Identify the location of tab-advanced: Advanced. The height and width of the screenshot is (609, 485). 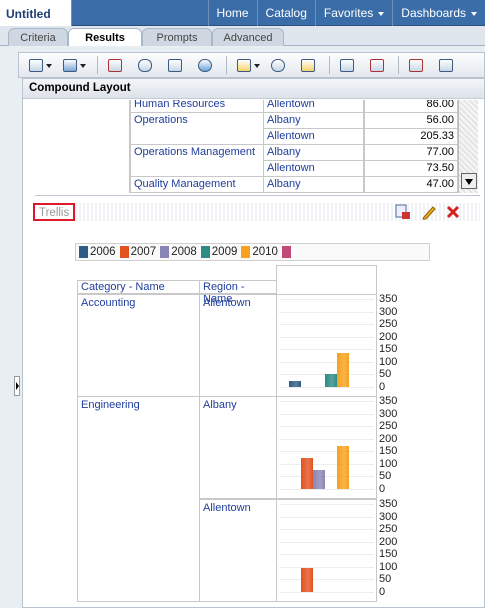
(248, 37).